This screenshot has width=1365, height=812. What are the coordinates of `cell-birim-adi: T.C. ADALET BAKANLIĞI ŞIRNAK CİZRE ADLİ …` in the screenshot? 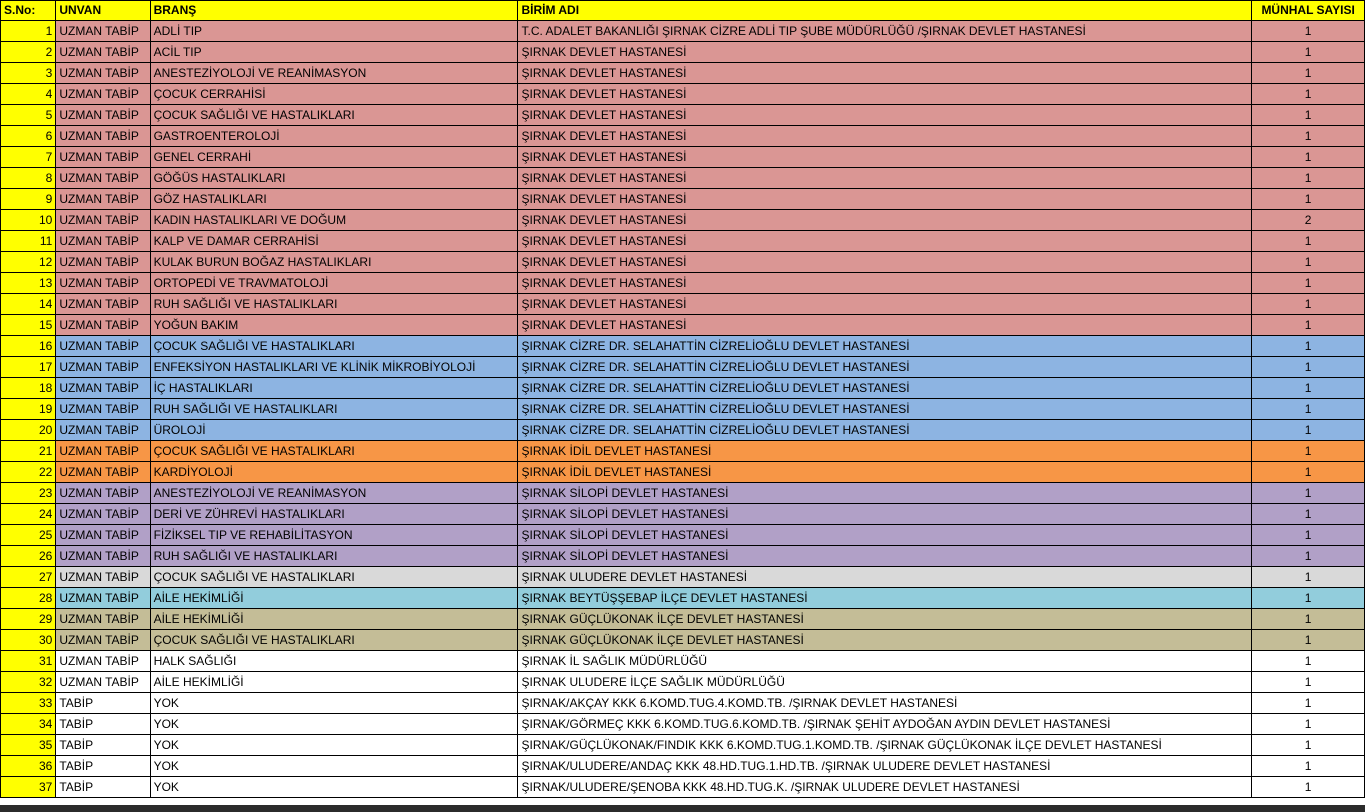 It's located at (885, 31).